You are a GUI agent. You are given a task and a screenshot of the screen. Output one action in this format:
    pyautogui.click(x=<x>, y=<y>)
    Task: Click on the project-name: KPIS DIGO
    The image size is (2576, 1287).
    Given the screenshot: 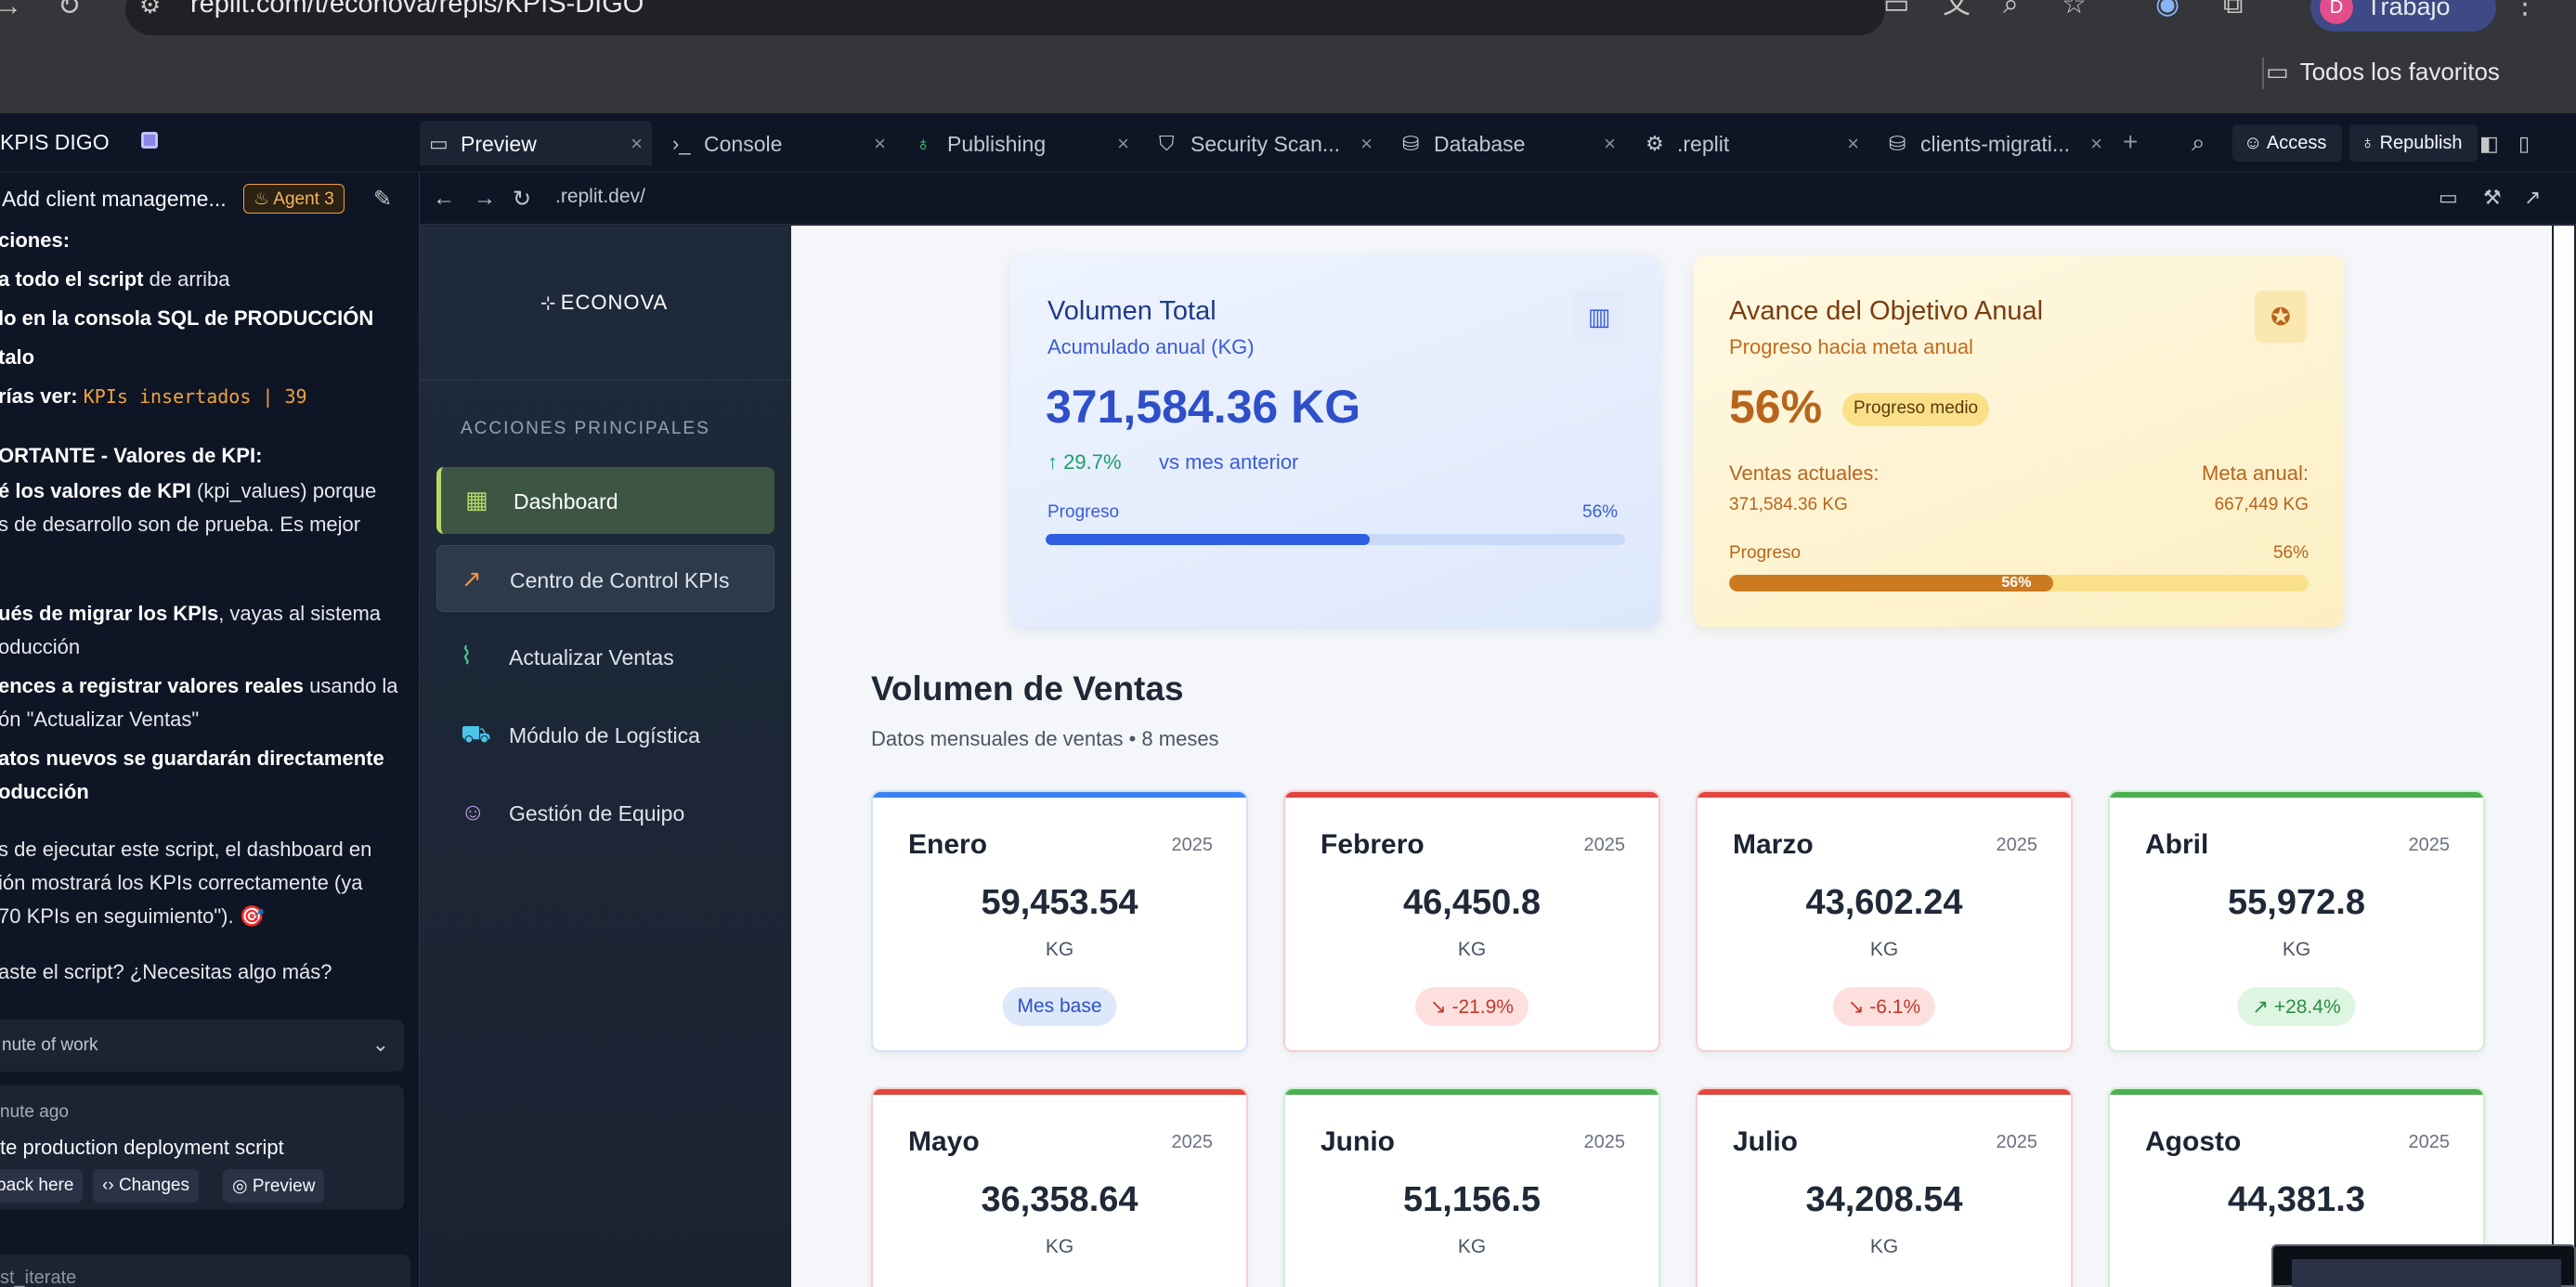 What is the action you would take?
    pyautogui.click(x=55, y=142)
    